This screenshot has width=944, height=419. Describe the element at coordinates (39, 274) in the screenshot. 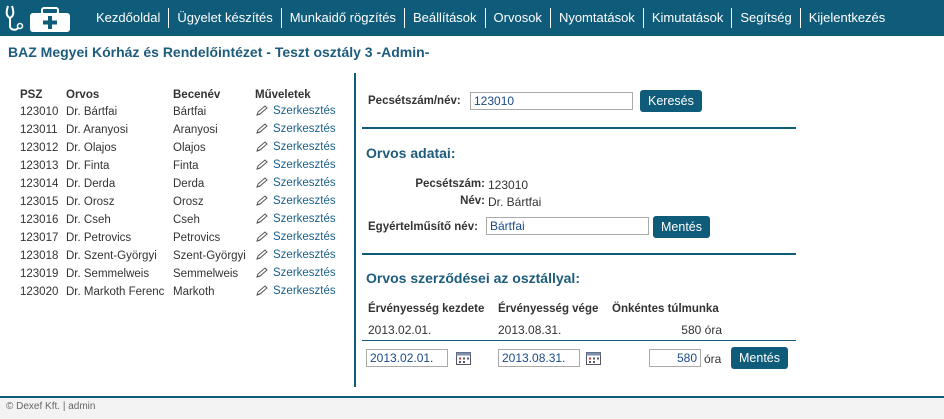

I see `cell-psz: 123019` at that location.